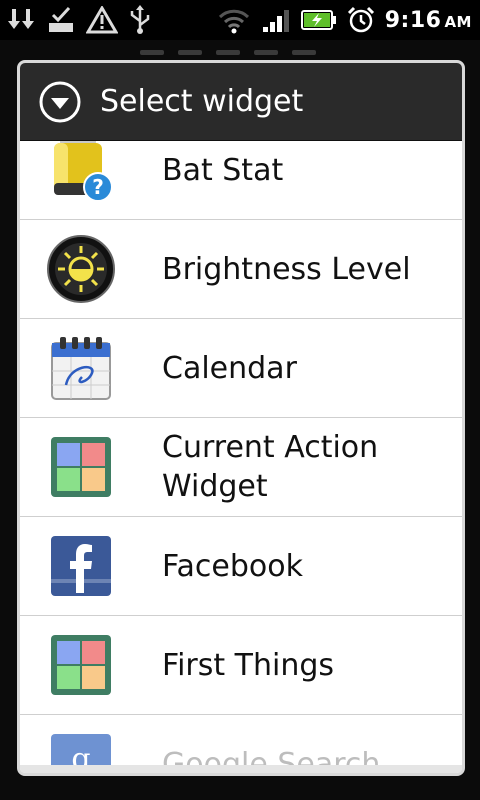 The width and height of the screenshot is (480, 800). What do you see at coordinates (140, 20) in the screenshot?
I see `usb-icon` at bounding box center [140, 20].